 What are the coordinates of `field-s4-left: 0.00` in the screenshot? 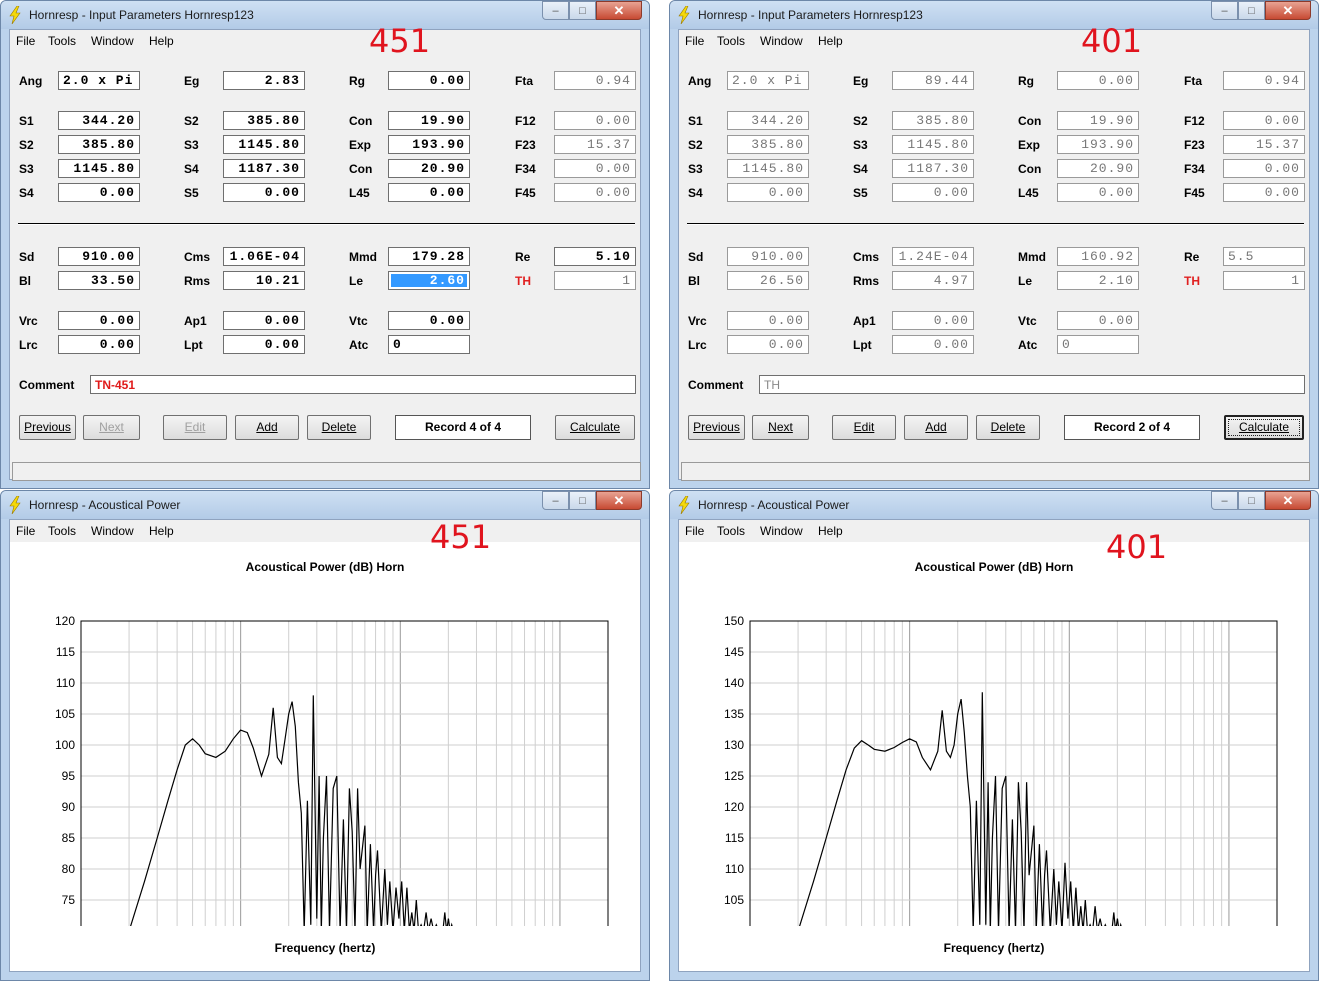 It's located at (99, 192).